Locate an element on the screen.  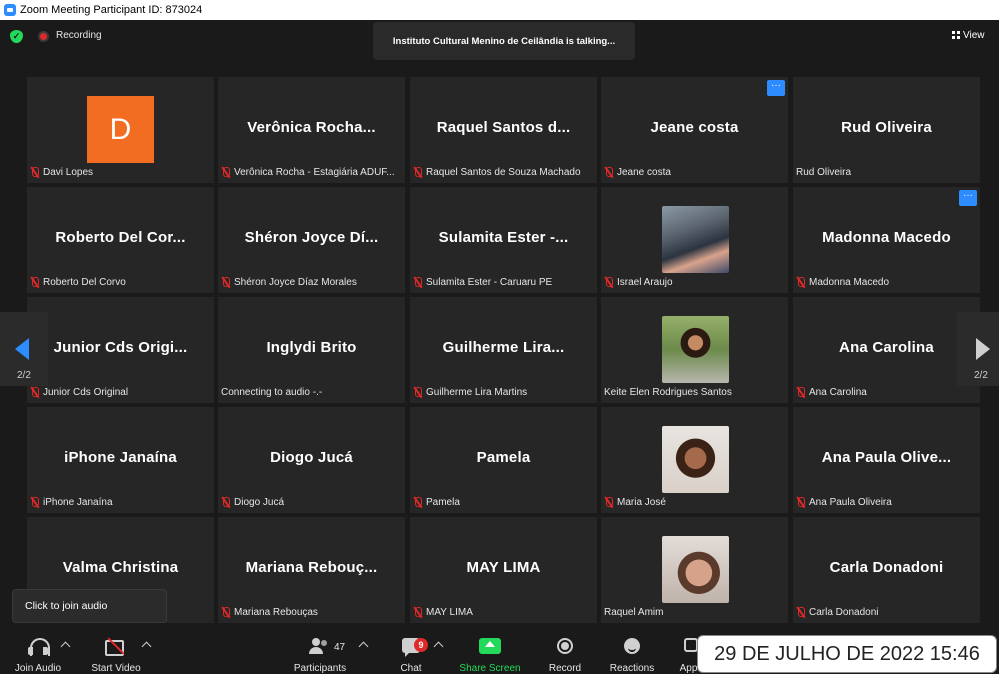
participant-tile: Diogo Jucá Diogo Jucá is located at coordinates (311, 460).